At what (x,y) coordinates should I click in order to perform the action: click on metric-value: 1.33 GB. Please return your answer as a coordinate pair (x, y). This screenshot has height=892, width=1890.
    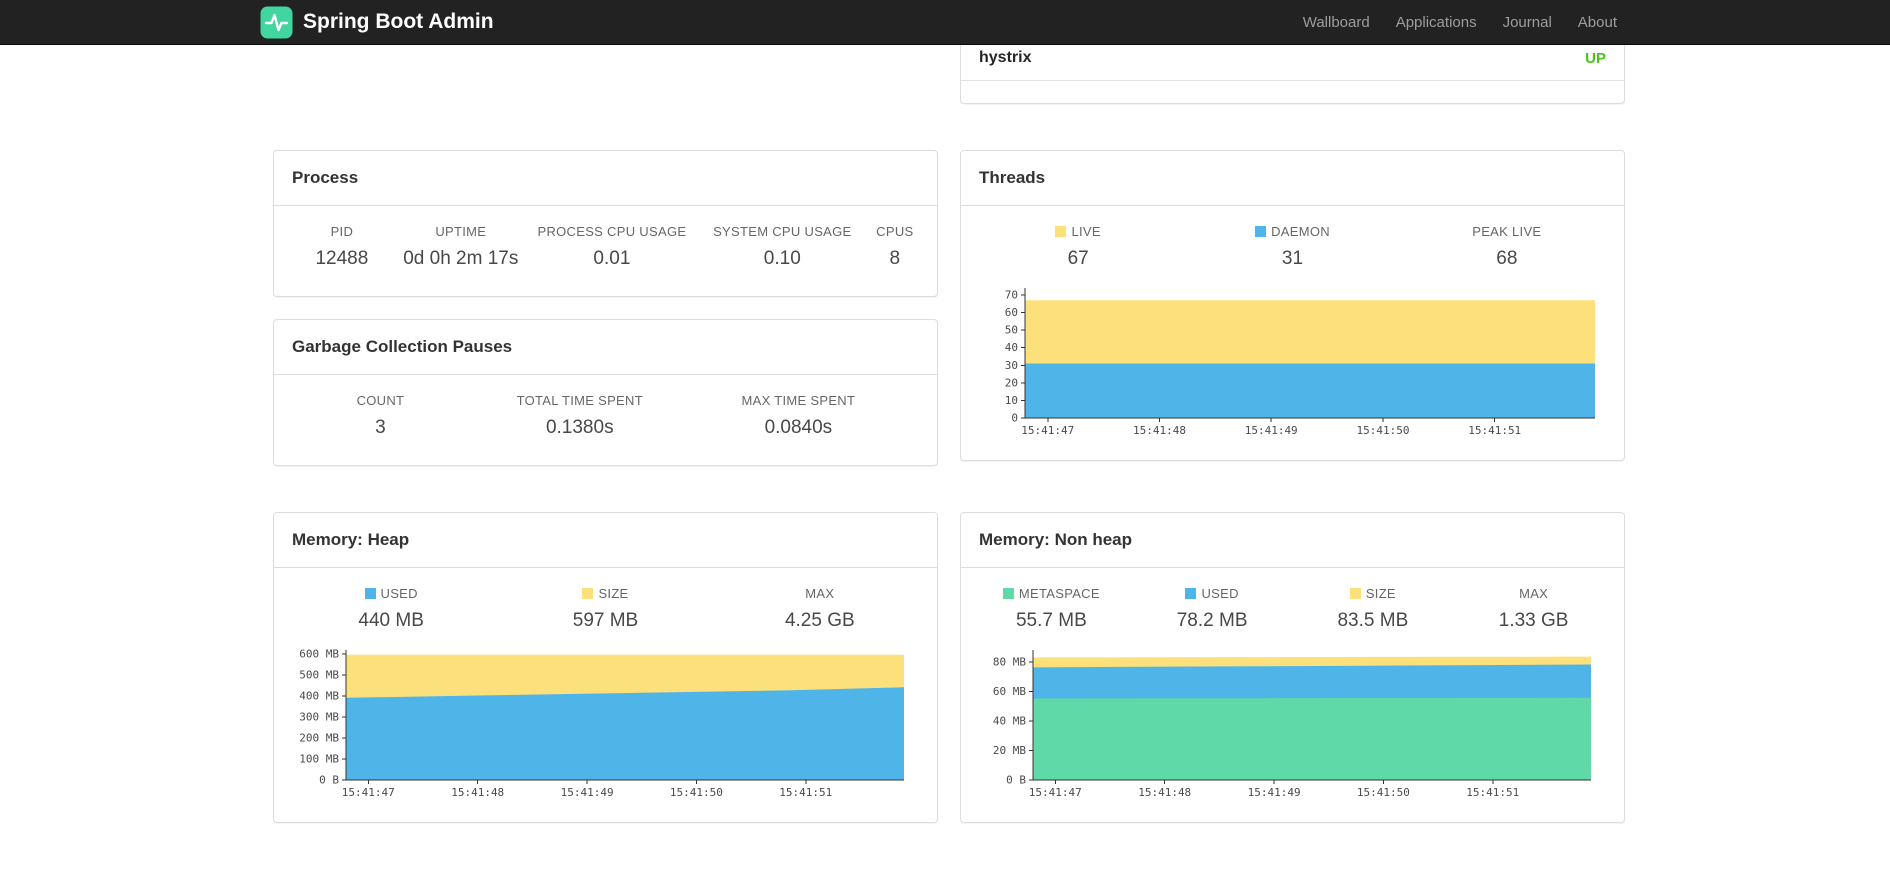
    Looking at the image, I should click on (1533, 620).